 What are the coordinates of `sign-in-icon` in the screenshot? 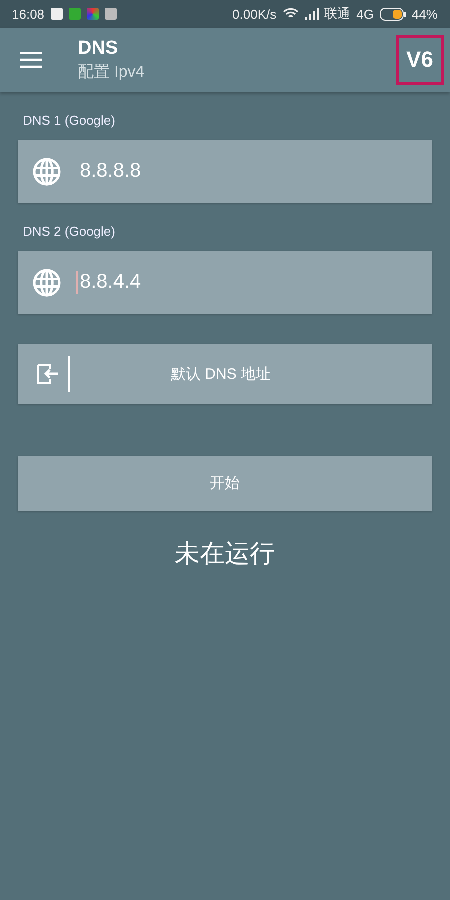 It's located at (48, 374).